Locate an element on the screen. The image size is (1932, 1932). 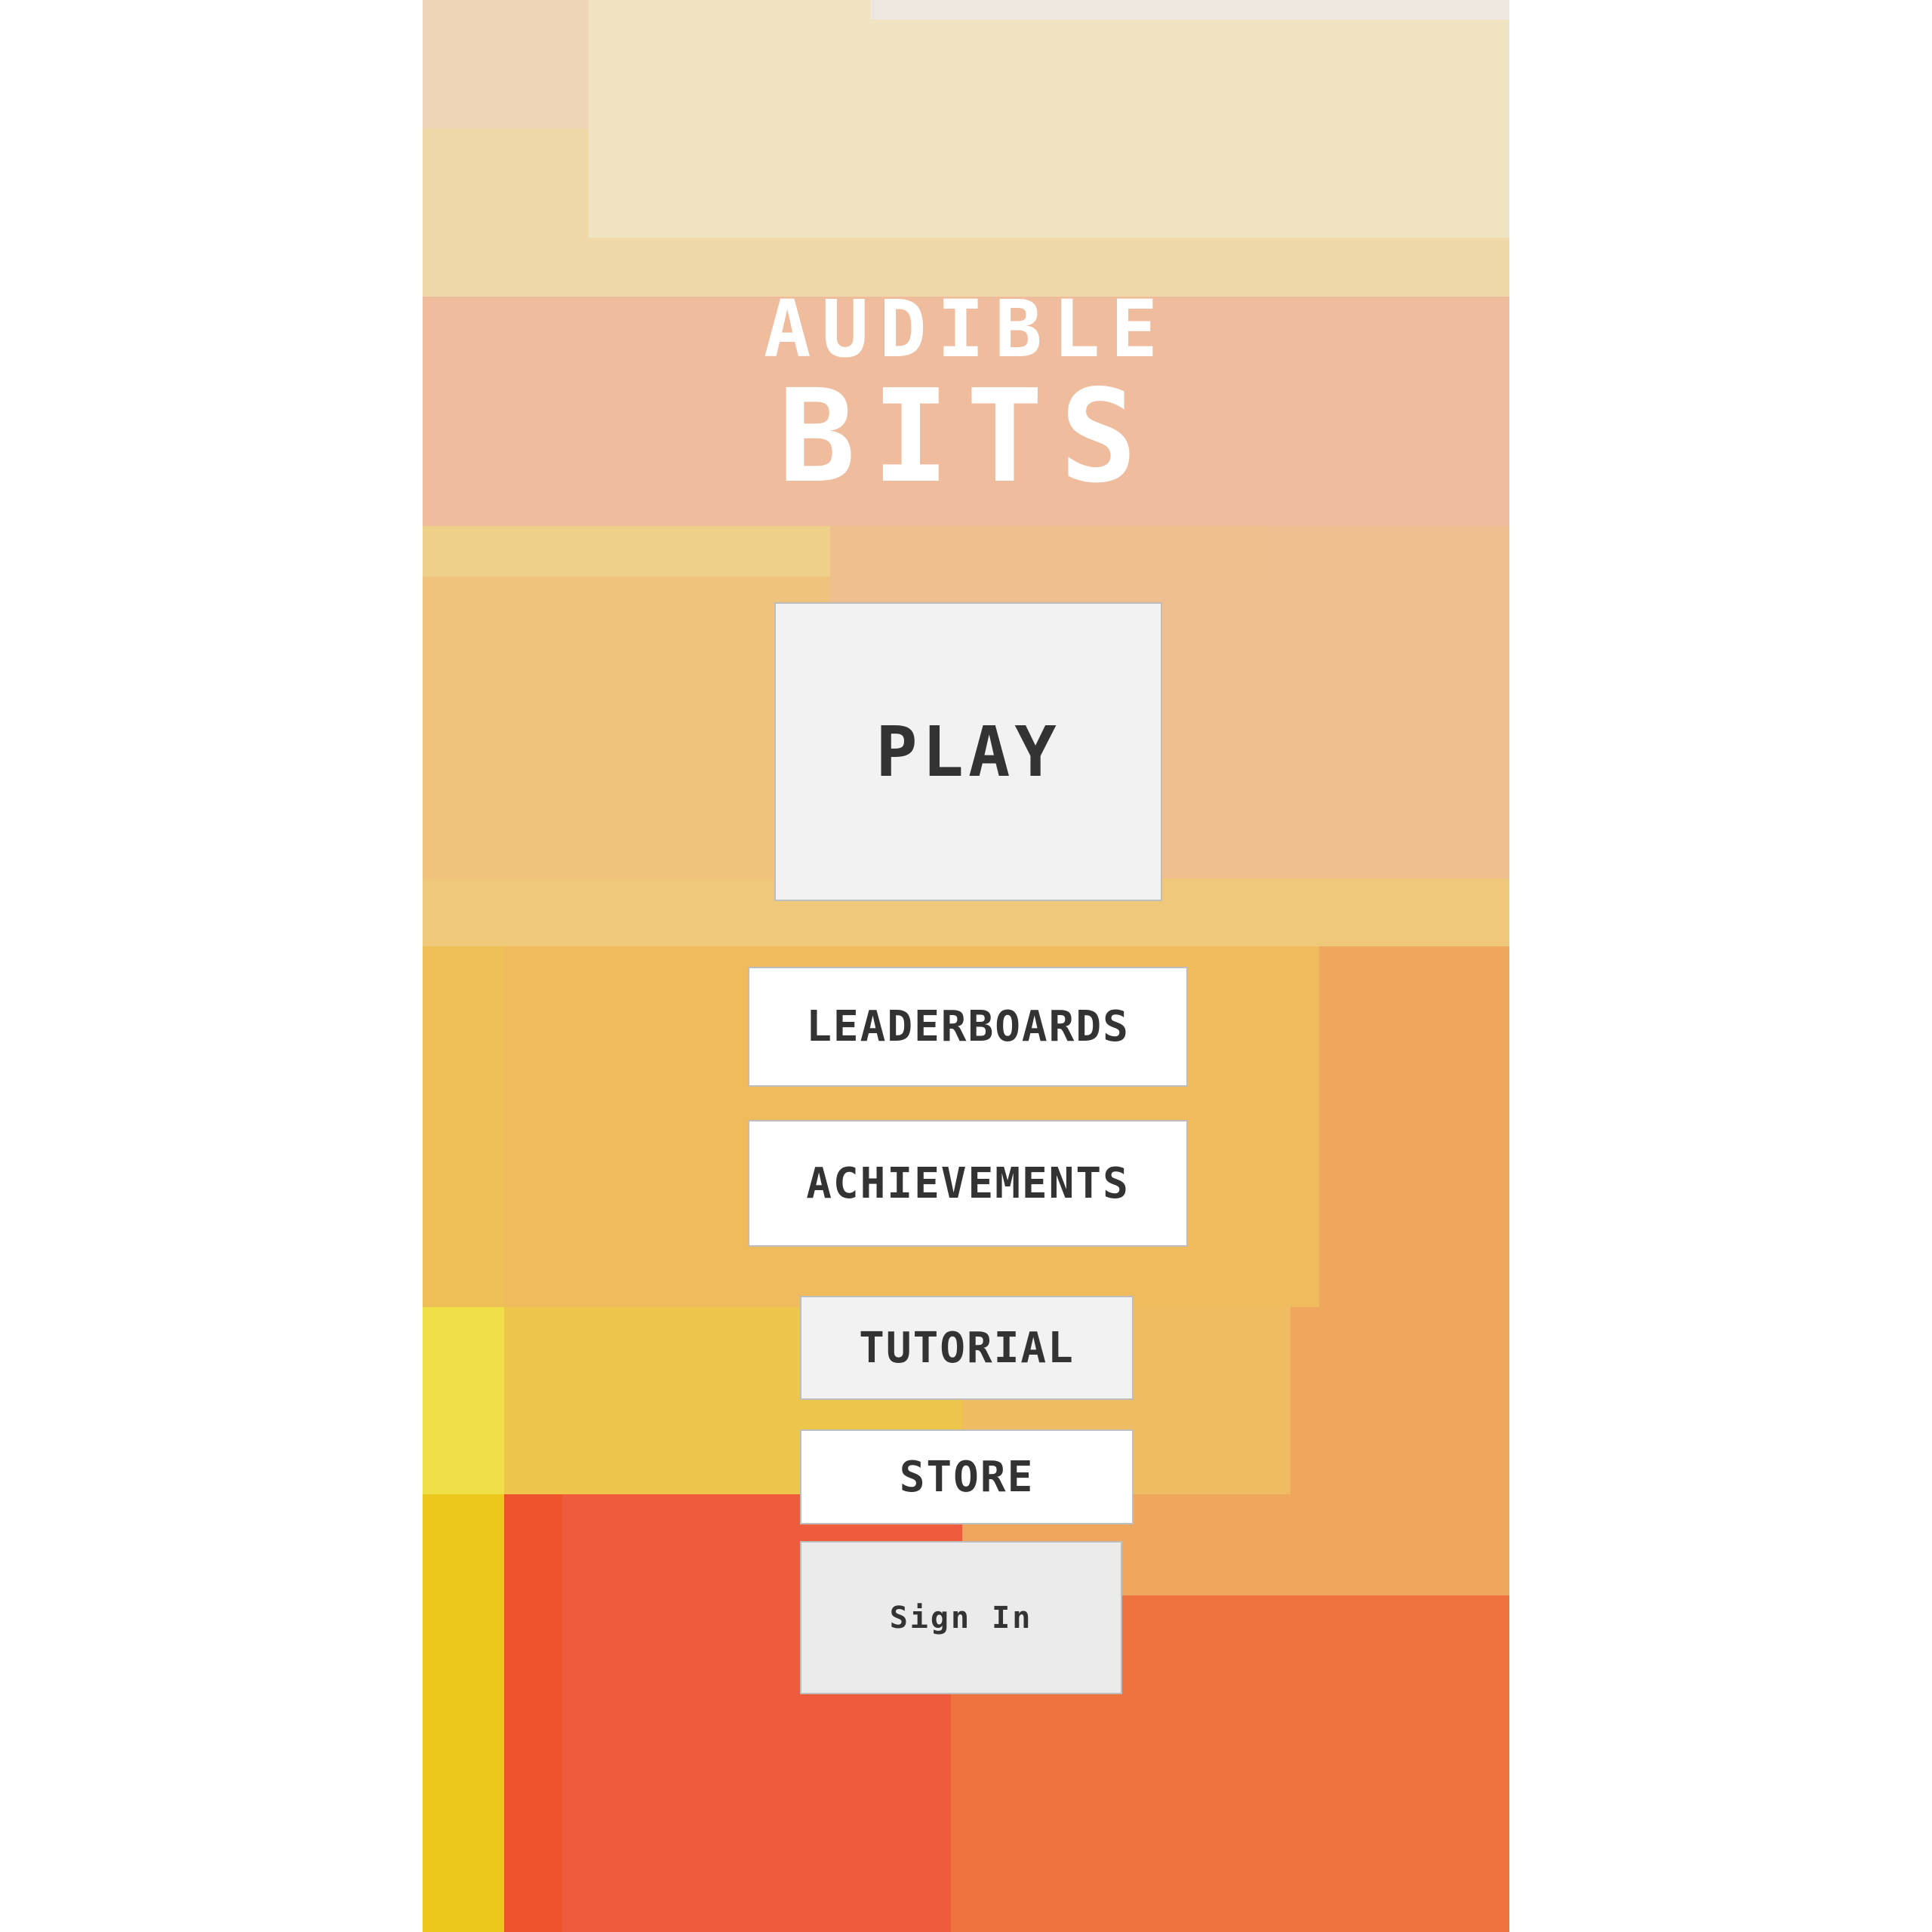
store-button: STORE is located at coordinates (967, 1476).